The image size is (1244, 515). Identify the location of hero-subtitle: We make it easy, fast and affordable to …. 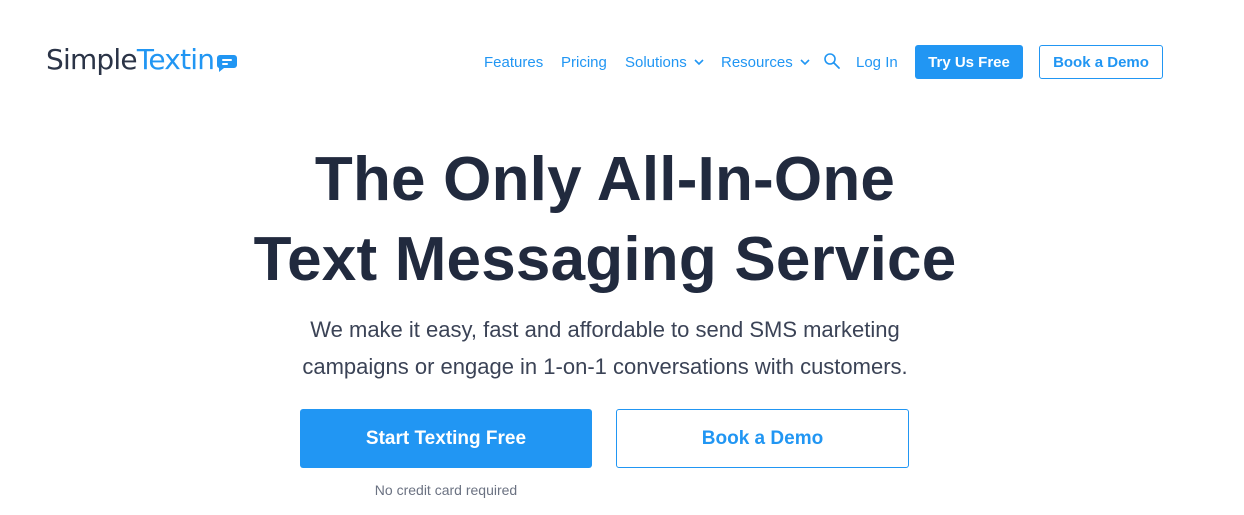
(605, 348).